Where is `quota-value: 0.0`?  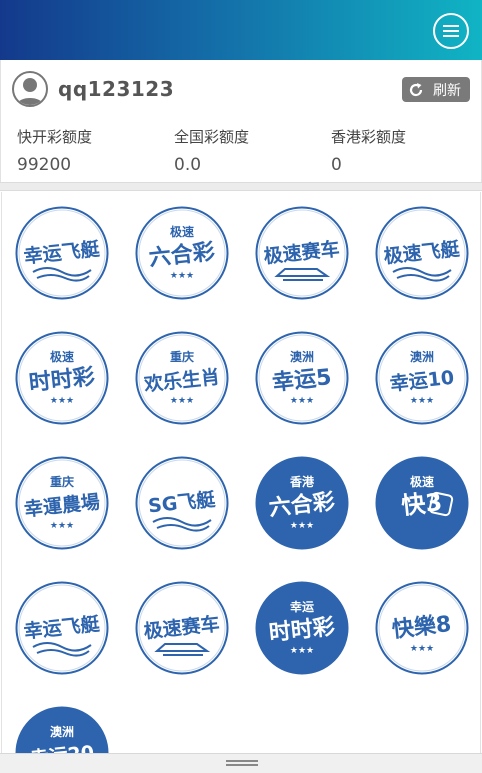 quota-value: 0.0 is located at coordinates (188, 165).